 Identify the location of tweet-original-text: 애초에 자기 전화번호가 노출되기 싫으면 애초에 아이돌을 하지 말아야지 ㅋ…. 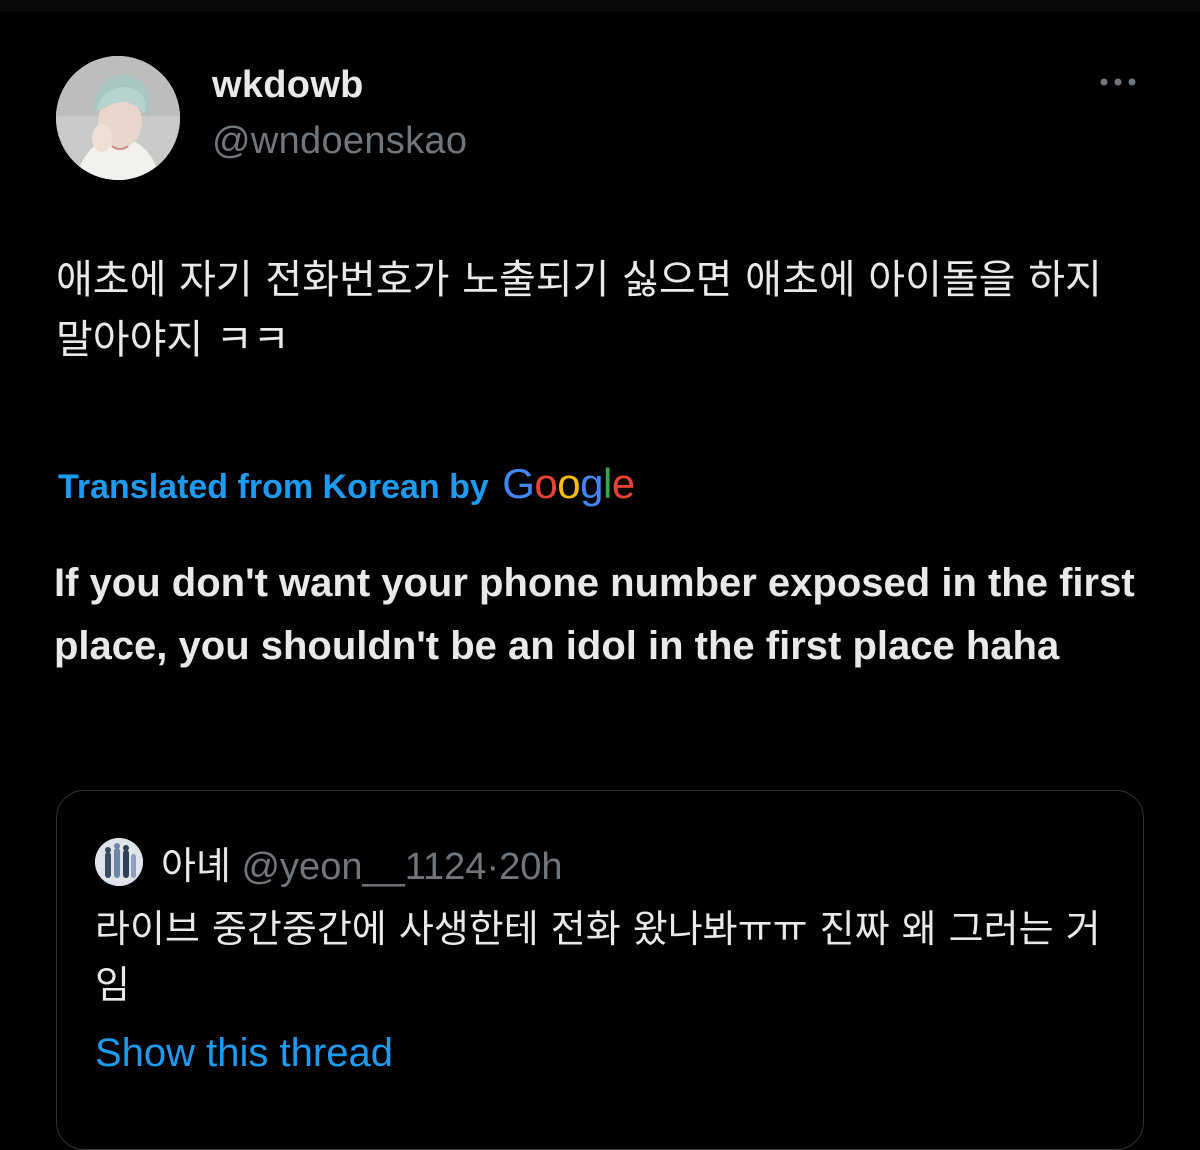
(579, 310).